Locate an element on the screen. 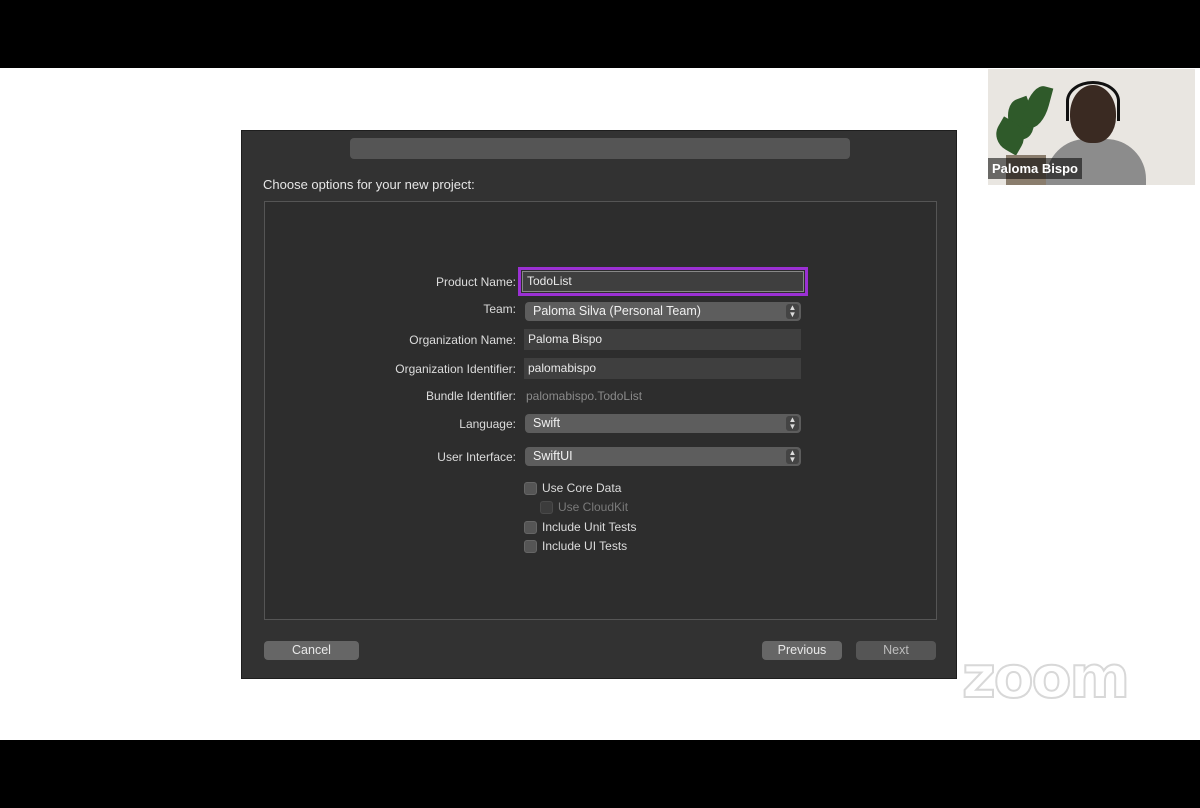 The width and height of the screenshot is (1200, 808). language-popup: Swift ▲ ▼ is located at coordinates (663, 423).